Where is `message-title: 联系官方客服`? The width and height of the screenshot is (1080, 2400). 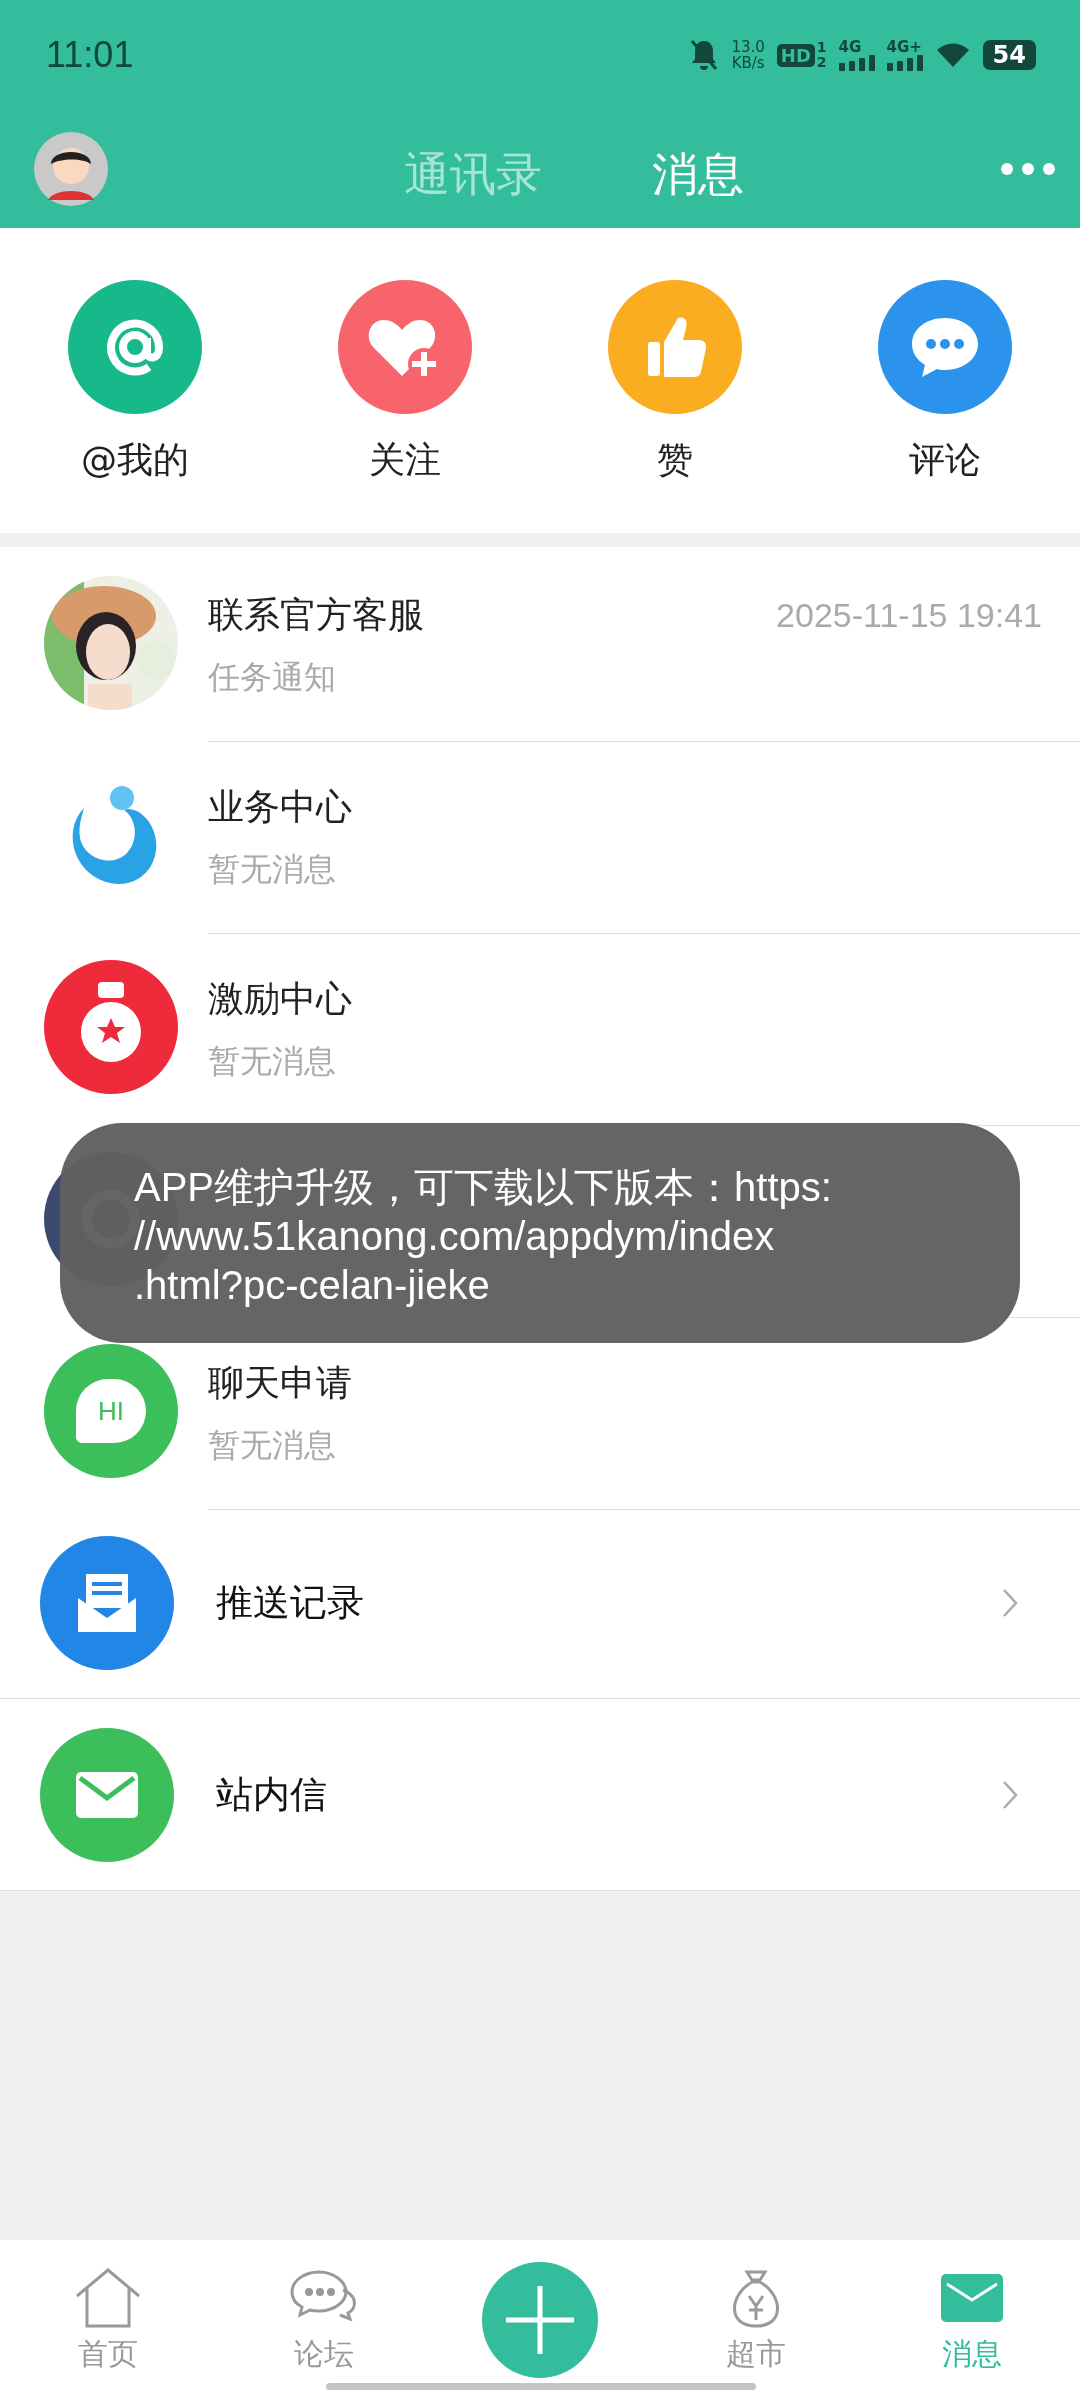 message-title: 联系官方客服 is located at coordinates (316, 615).